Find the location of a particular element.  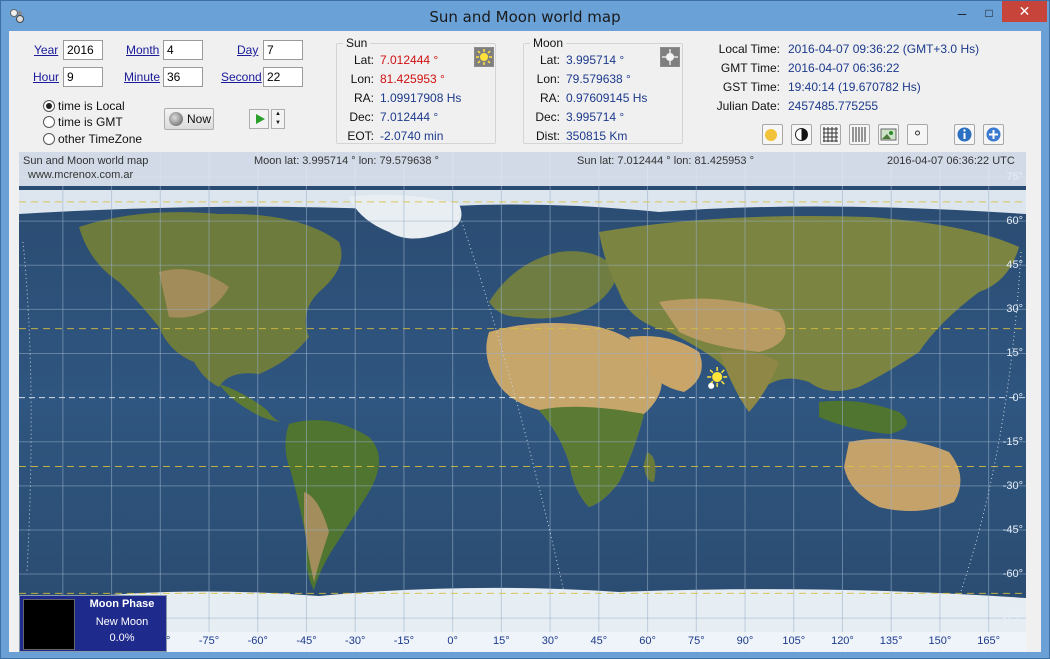

moon-position: Moon lat: 3.995714 ° lon: 79.579638 ° is located at coordinates (346, 161).